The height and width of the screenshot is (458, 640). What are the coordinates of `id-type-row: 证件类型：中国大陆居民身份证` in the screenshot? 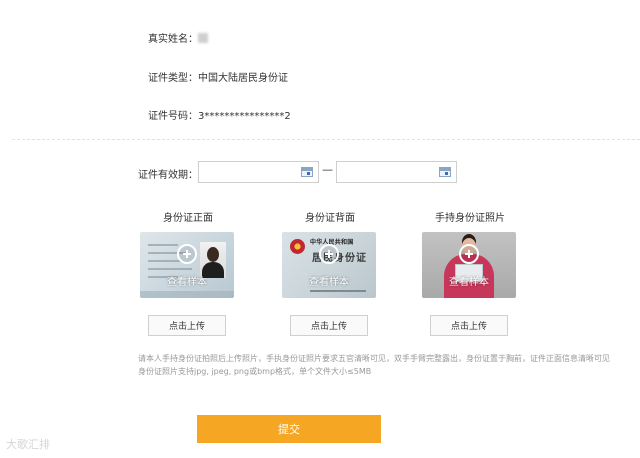 It's located at (218, 76).